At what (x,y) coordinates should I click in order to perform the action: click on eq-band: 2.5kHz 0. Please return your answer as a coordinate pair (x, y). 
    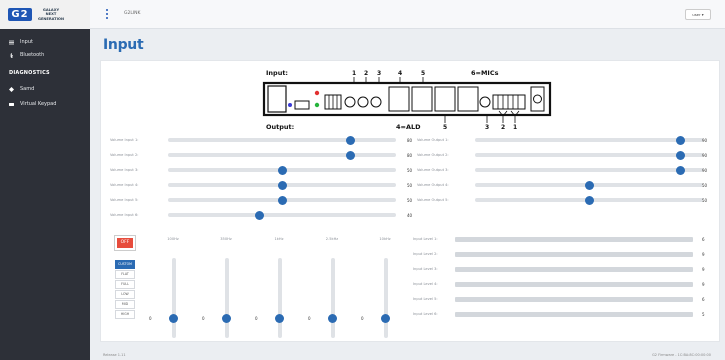
    Looking at the image, I should click on (332, 292).